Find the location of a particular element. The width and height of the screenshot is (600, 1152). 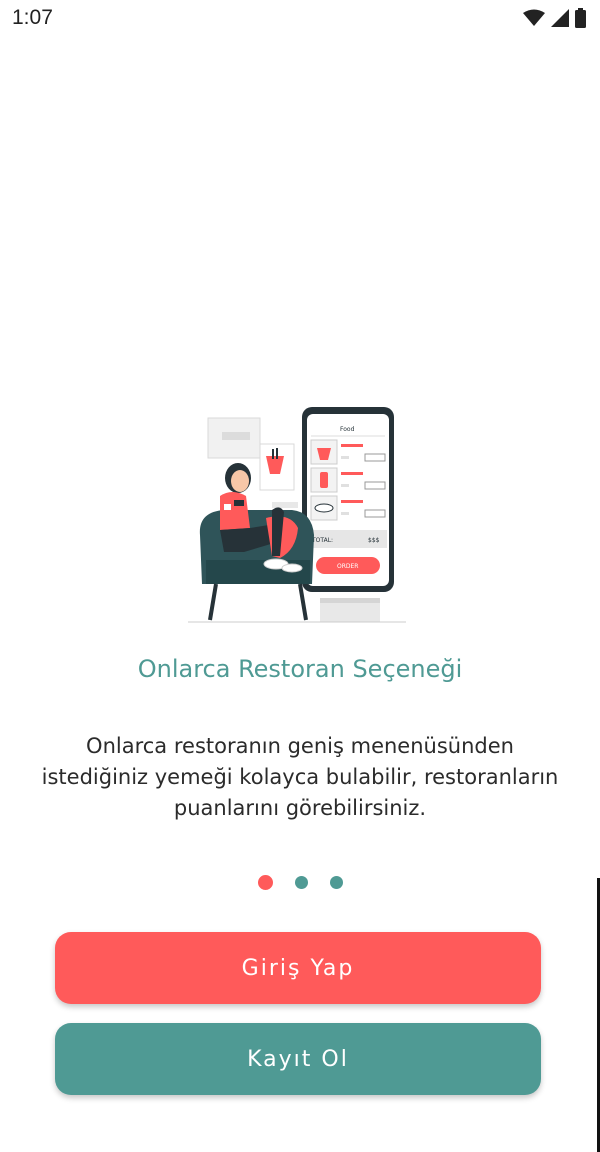

status-icons is located at coordinates (554, 18).